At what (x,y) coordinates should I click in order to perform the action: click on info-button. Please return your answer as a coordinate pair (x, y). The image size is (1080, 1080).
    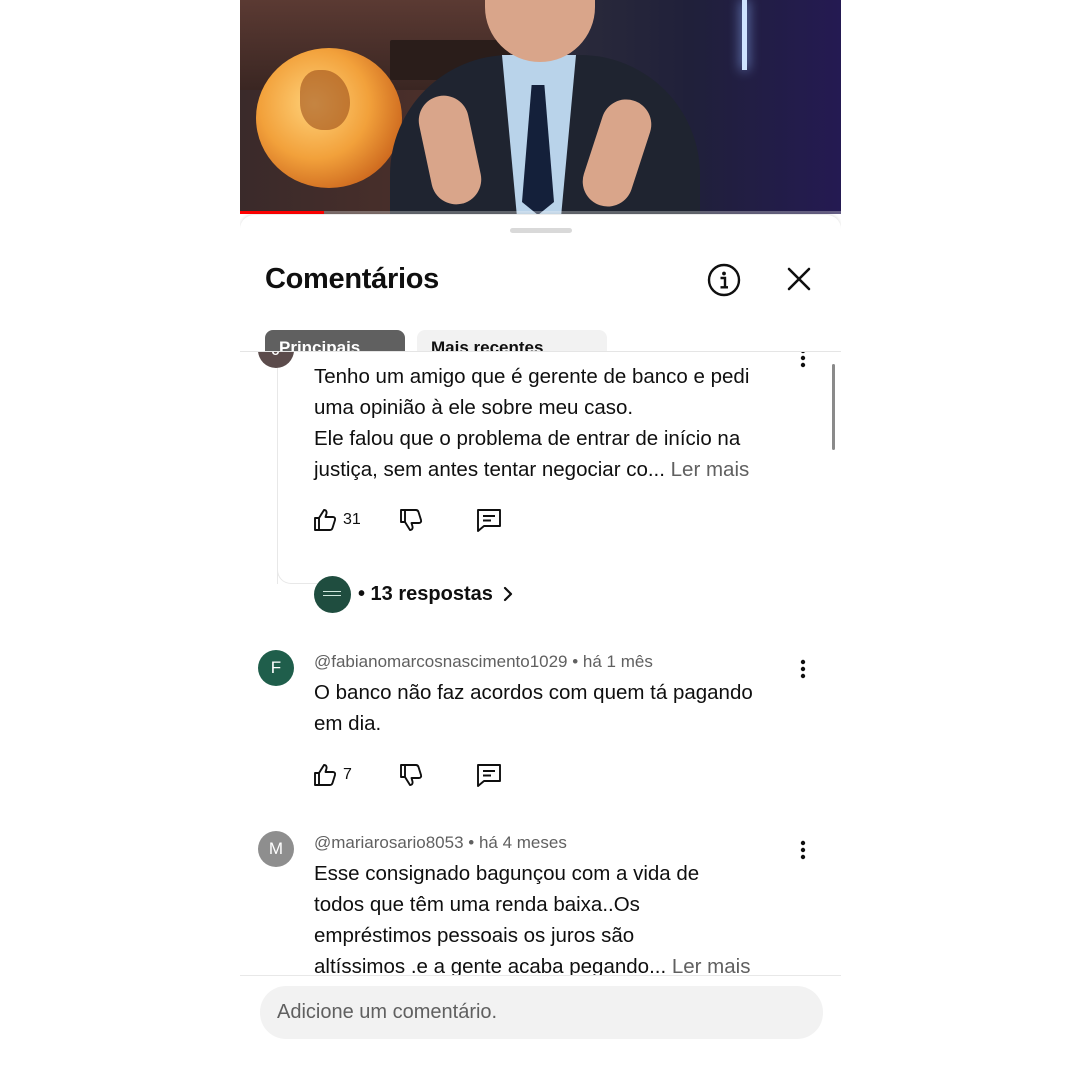
    Looking at the image, I should click on (724, 280).